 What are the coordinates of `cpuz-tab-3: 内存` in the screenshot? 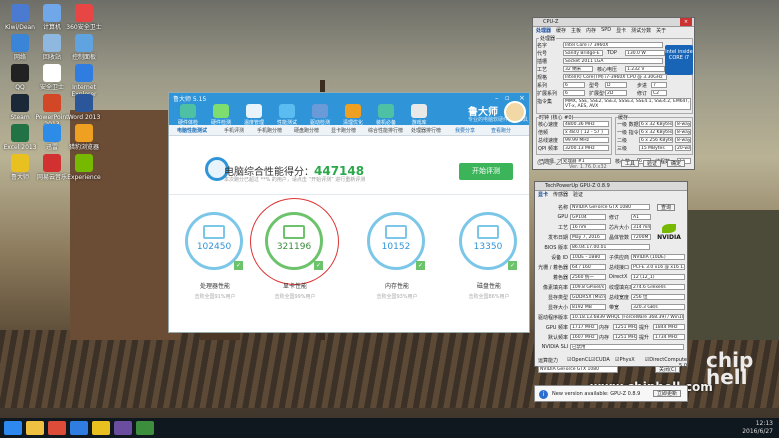 It's located at (591, 31).